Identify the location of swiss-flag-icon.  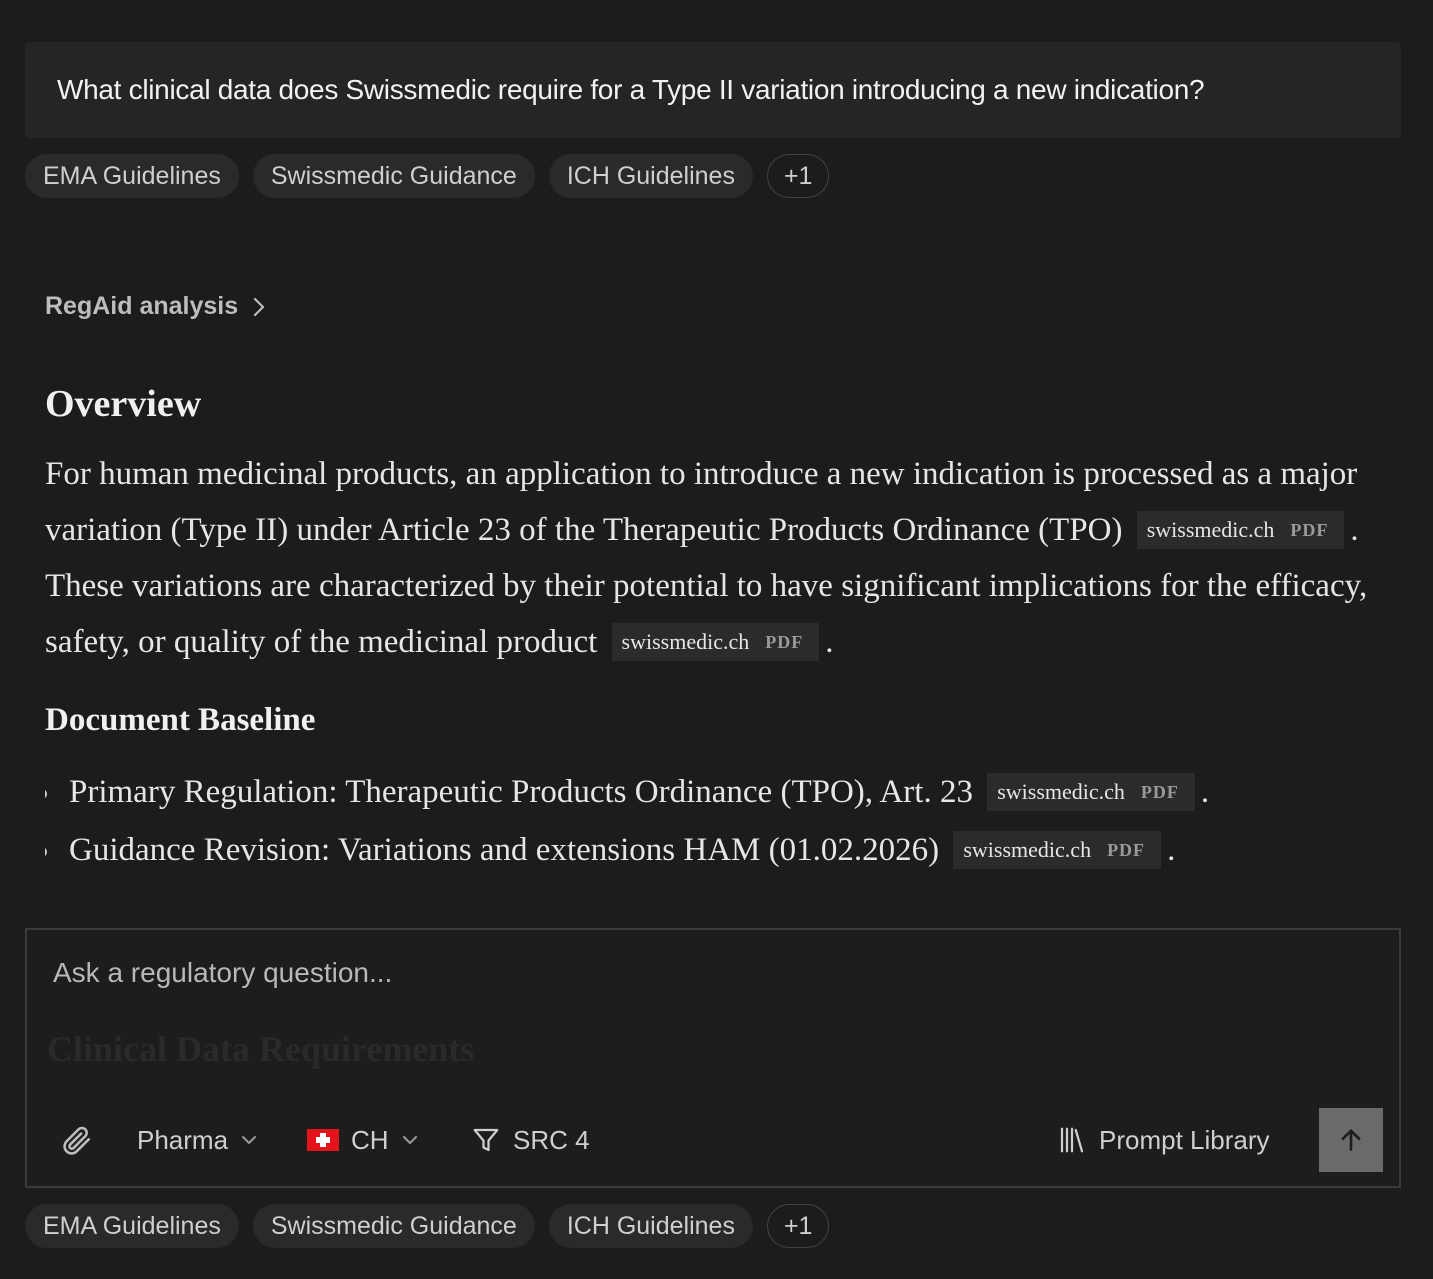
(323, 1140).